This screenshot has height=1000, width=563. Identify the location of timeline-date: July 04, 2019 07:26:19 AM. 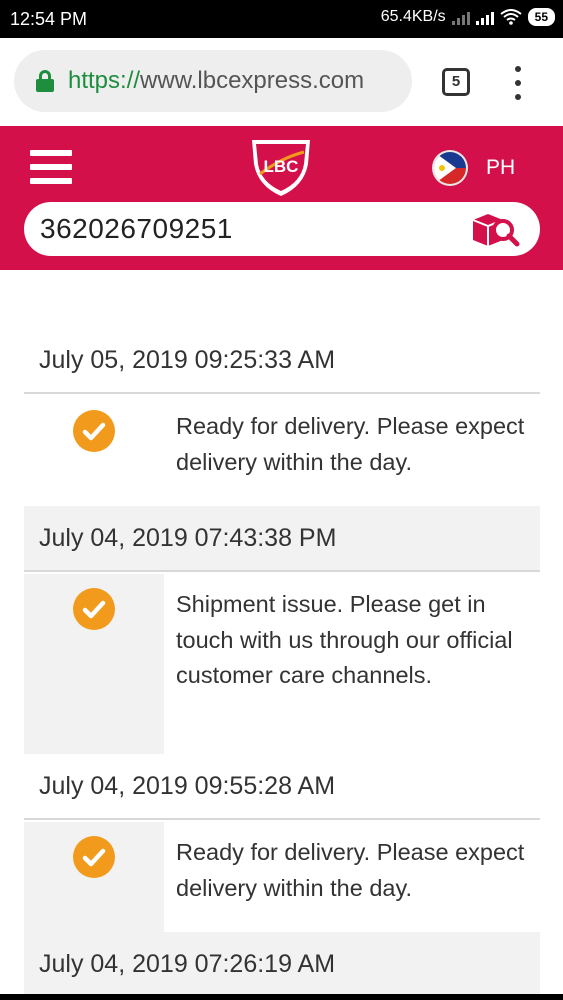
(187, 964).